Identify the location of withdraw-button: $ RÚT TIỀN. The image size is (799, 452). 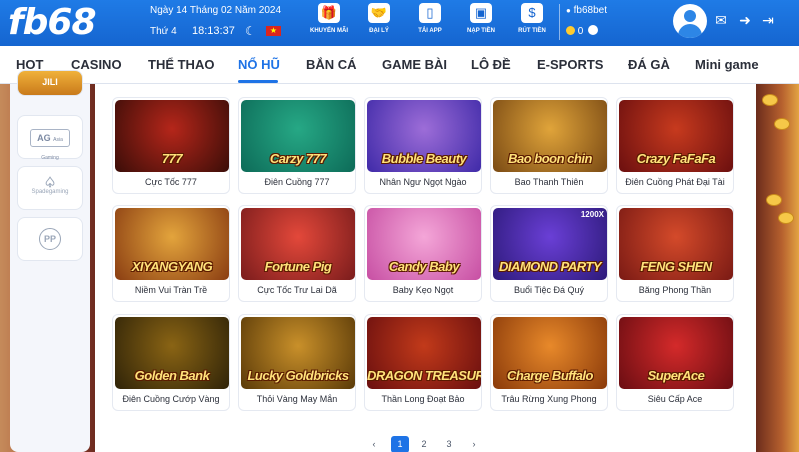
(532, 18).